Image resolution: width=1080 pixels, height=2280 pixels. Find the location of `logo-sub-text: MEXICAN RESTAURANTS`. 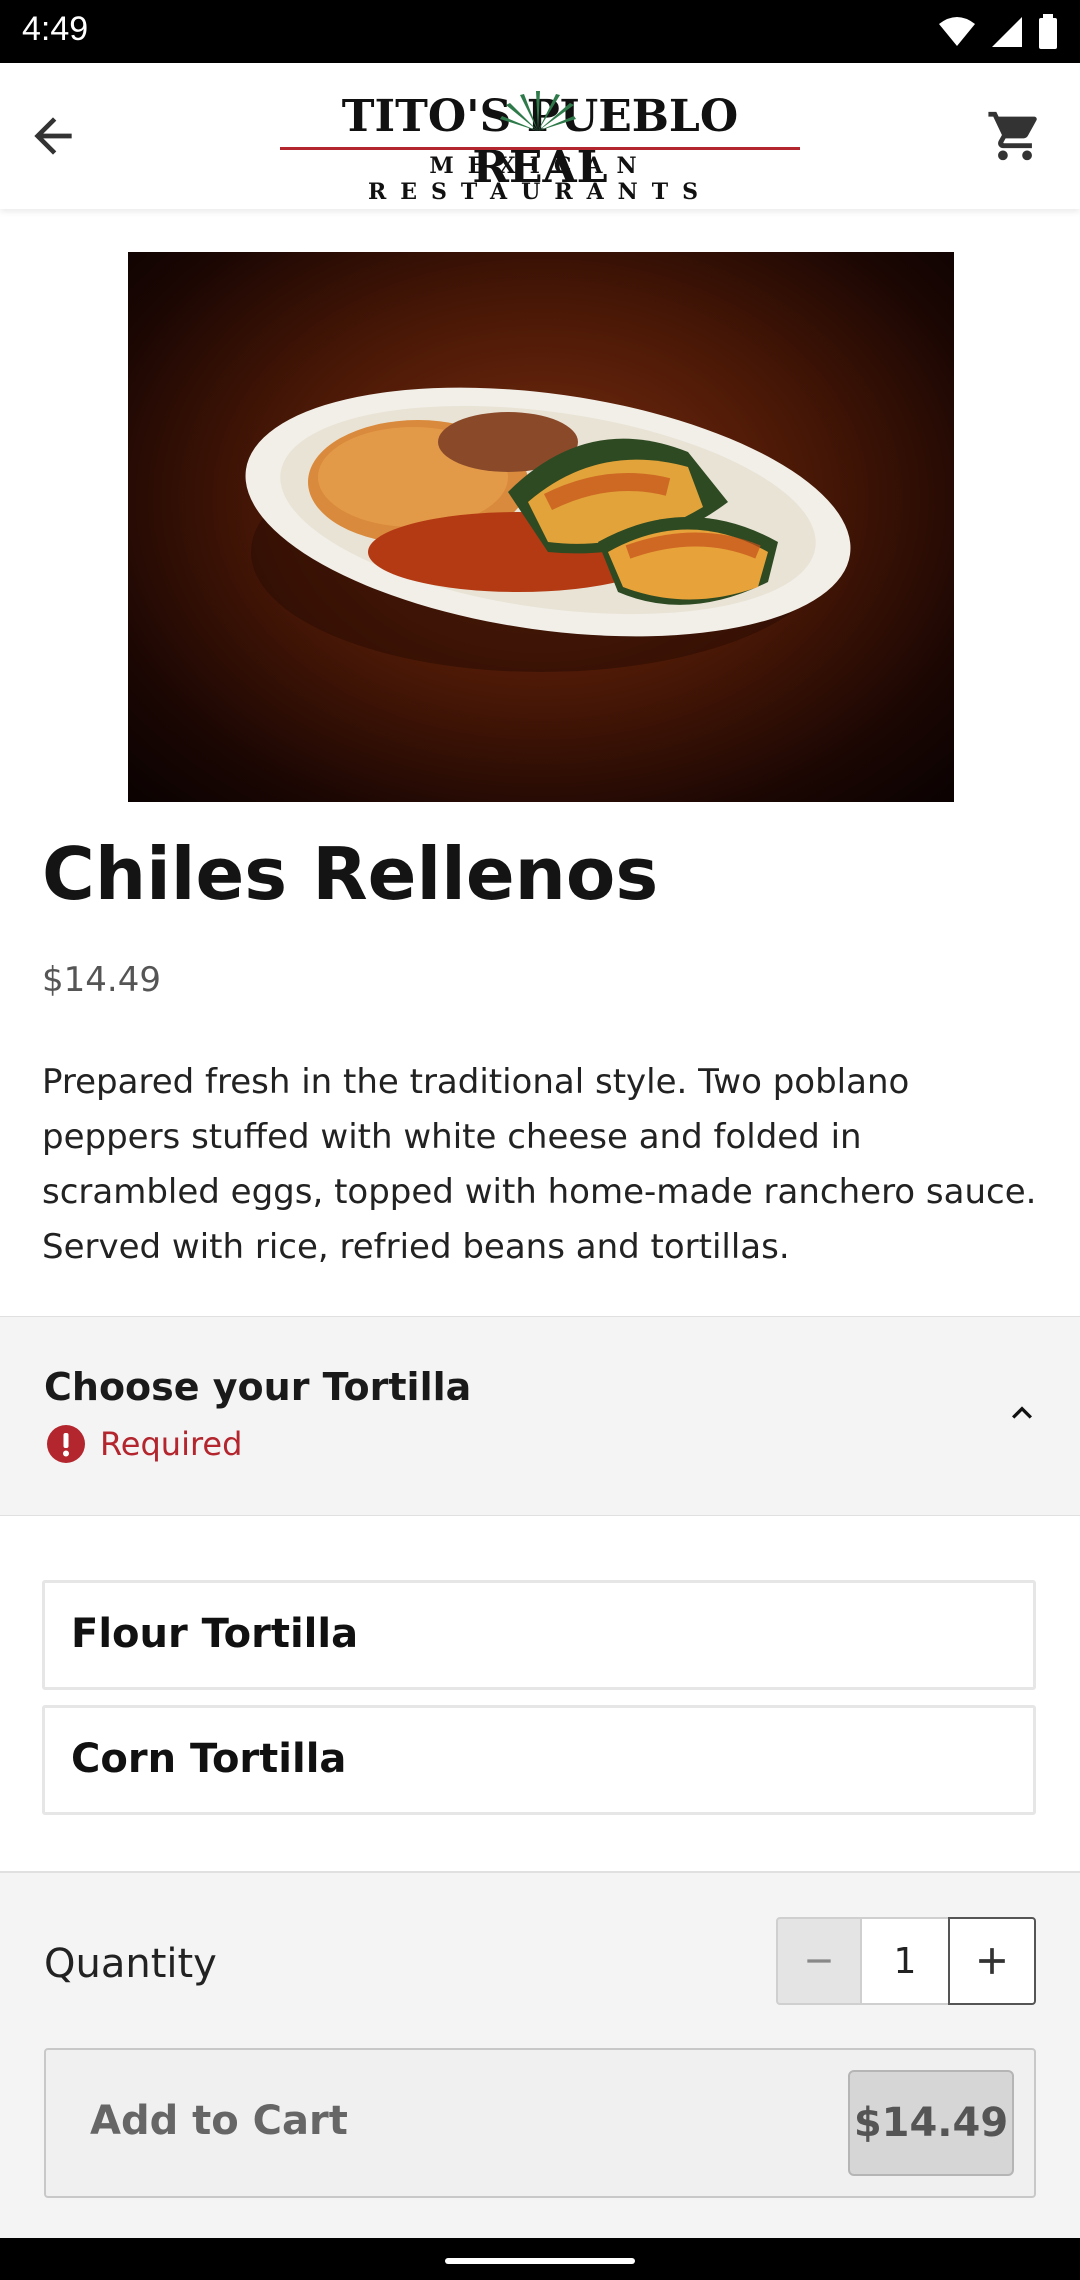

logo-sub-text: MEXICAN RESTAURANTS is located at coordinates (540, 179).